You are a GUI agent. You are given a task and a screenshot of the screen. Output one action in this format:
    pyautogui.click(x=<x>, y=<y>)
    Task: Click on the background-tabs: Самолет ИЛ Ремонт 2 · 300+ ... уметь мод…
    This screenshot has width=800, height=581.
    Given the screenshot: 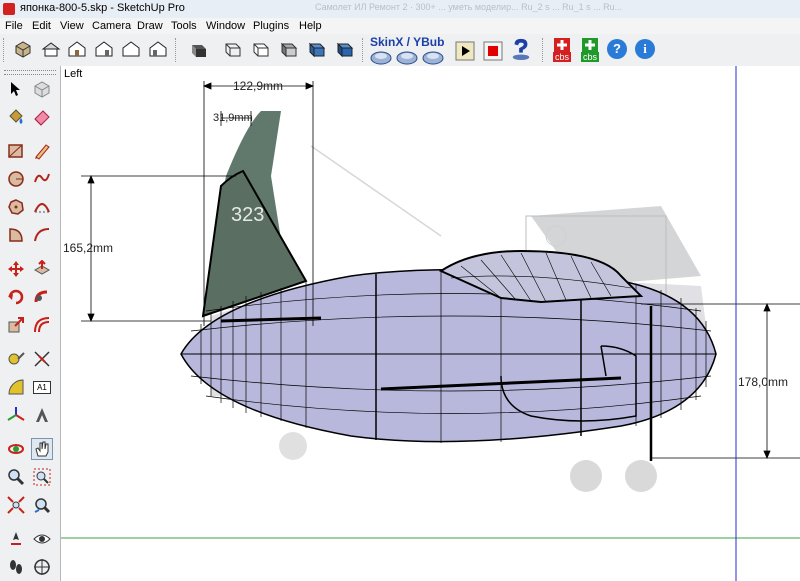 What is the action you would take?
    pyautogui.click(x=469, y=7)
    